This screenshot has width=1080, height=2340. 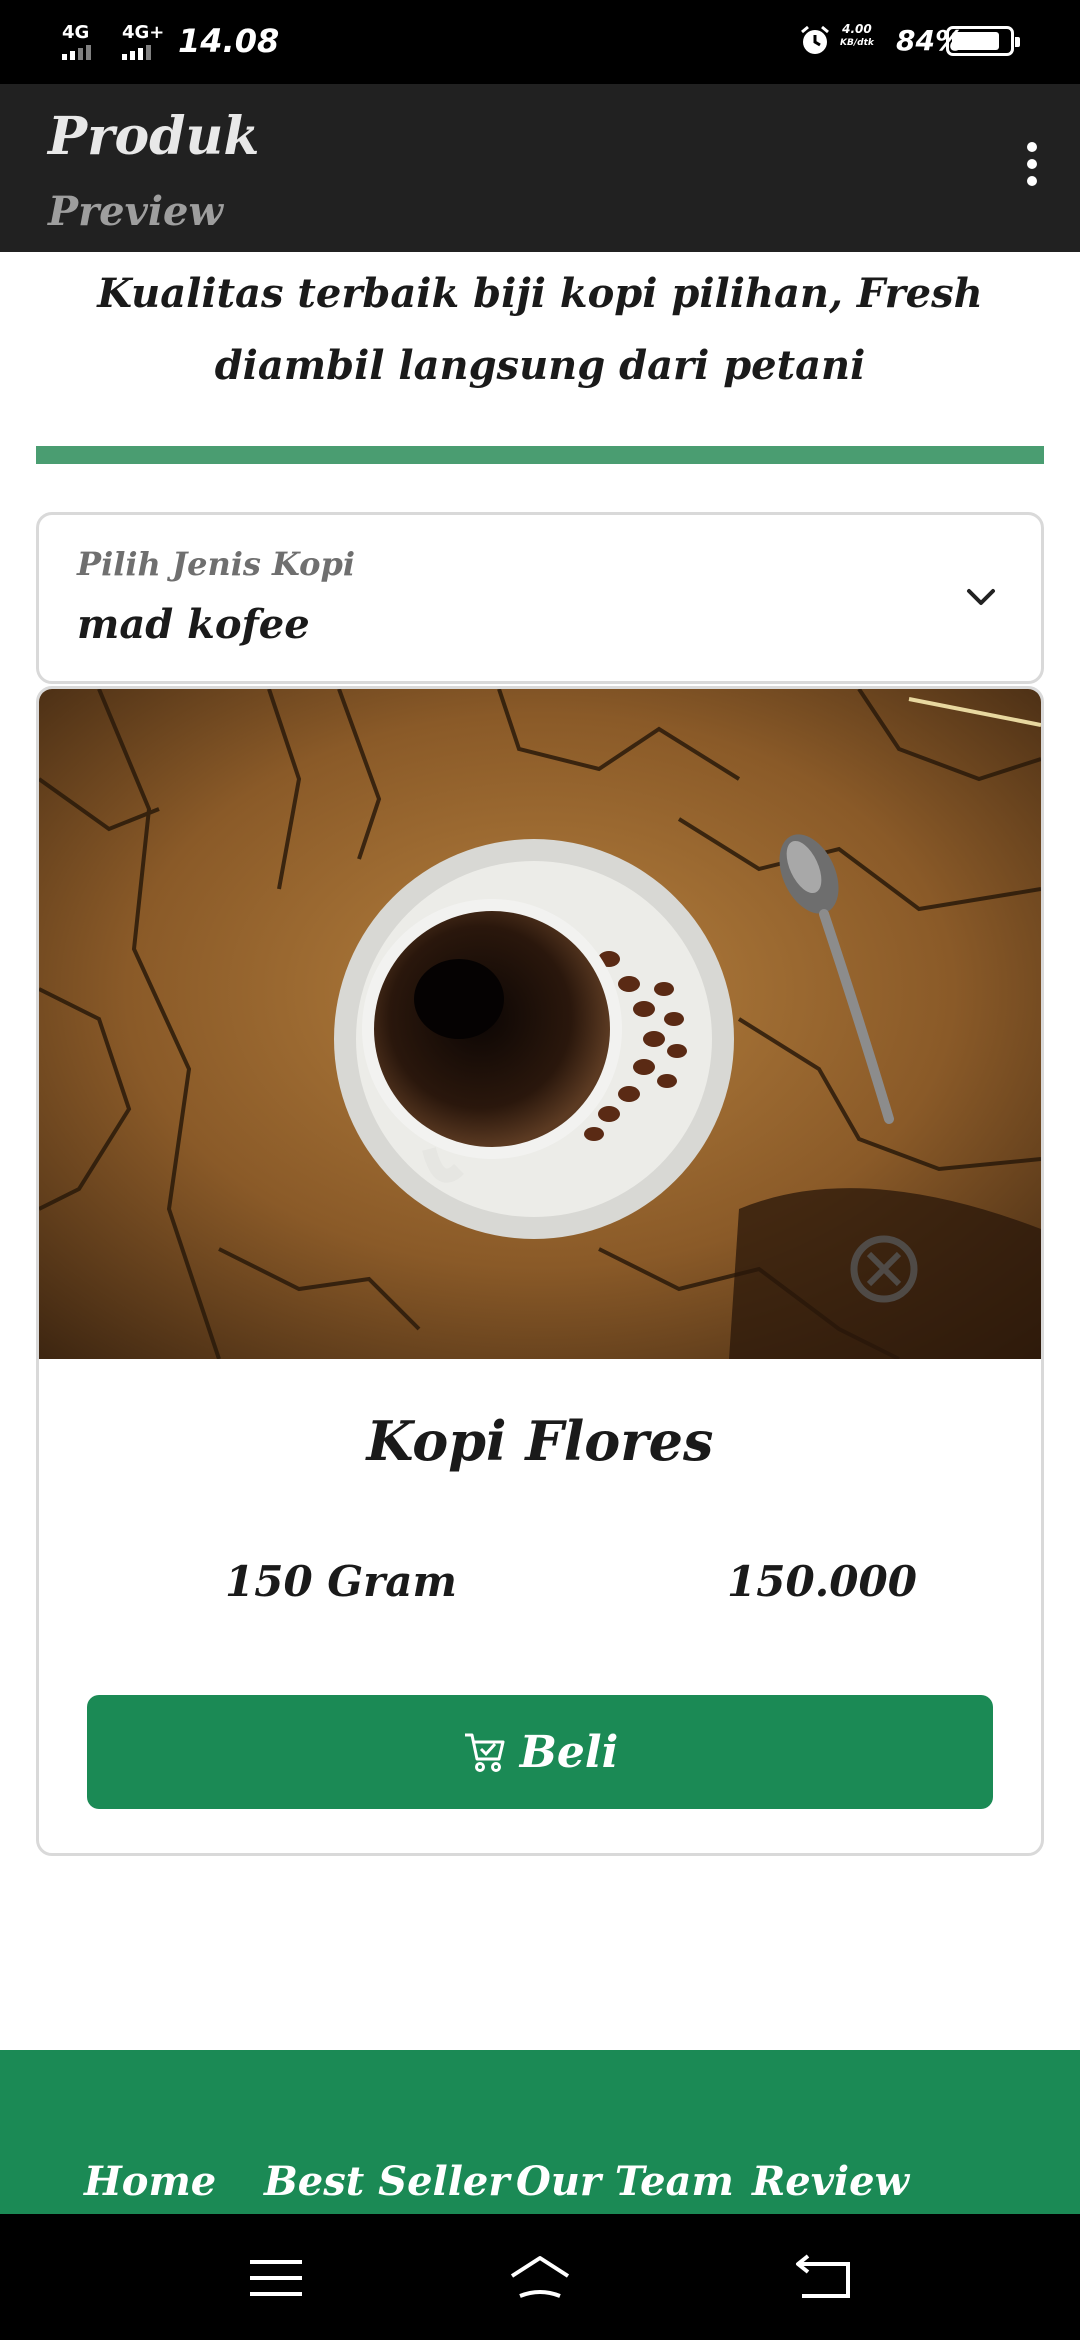 What do you see at coordinates (569, 1752) in the screenshot?
I see `buy-button-label: Beli` at bounding box center [569, 1752].